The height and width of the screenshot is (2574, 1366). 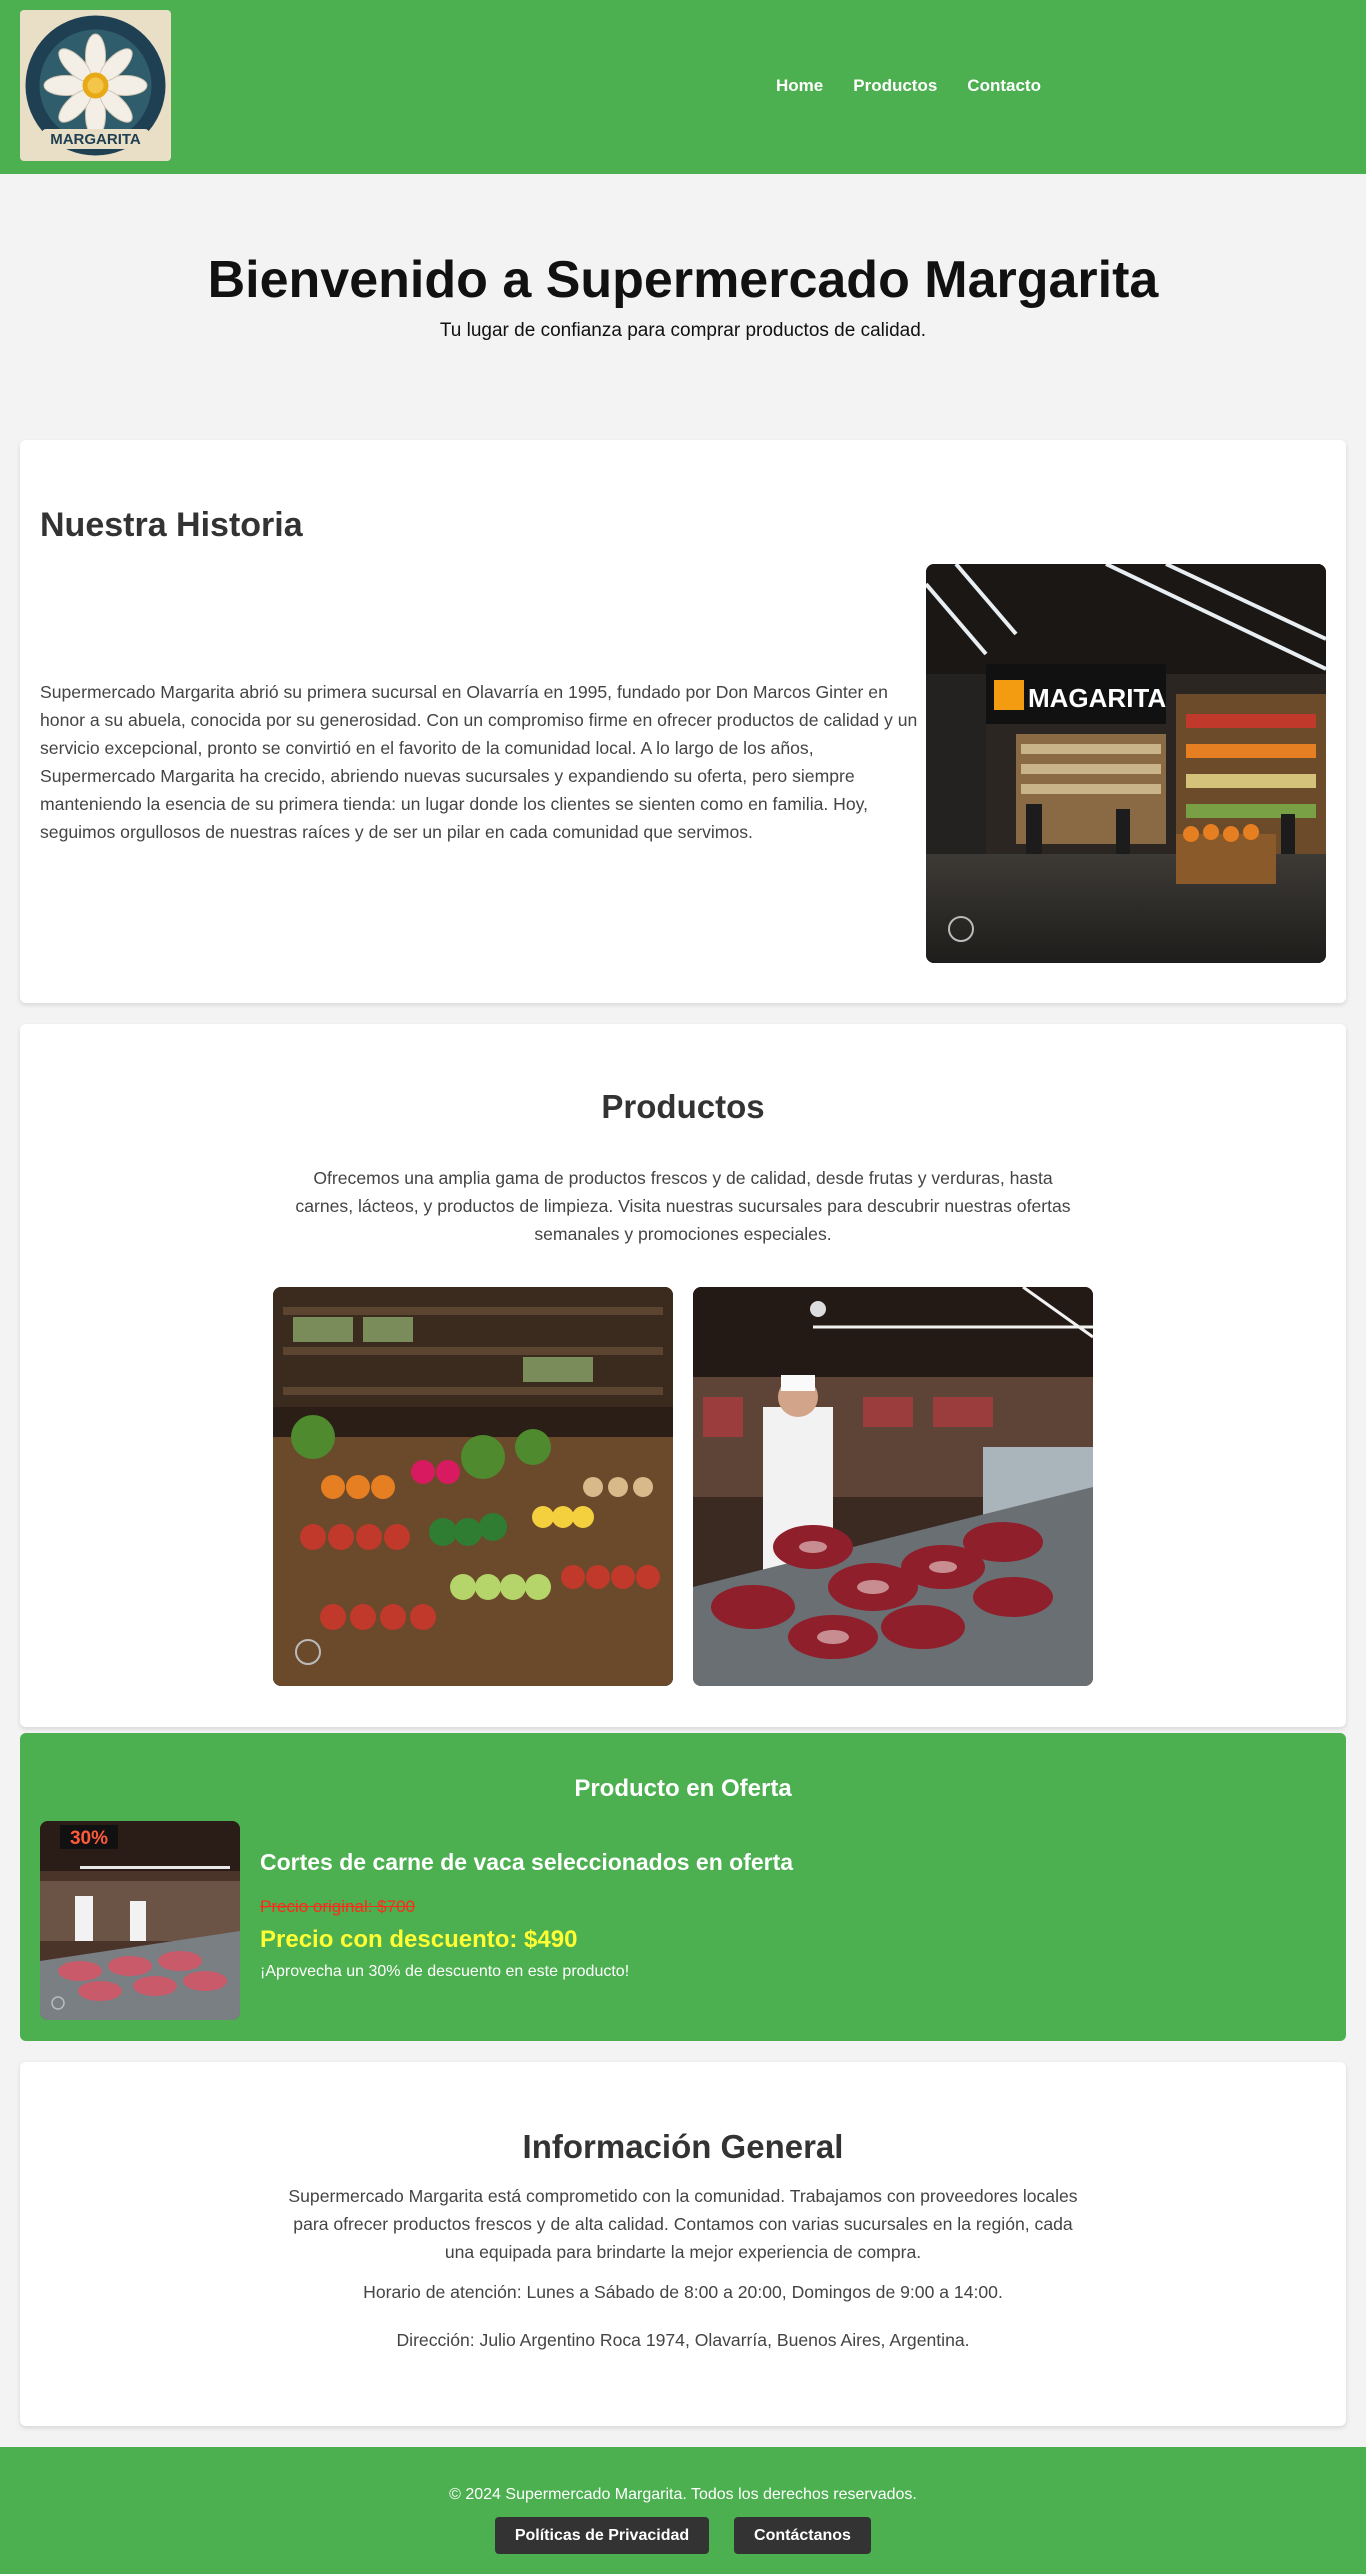 What do you see at coordinates (683, 2146) in the screenshot?
I see `info-title: Información General` at bounding box center [683, 2146].